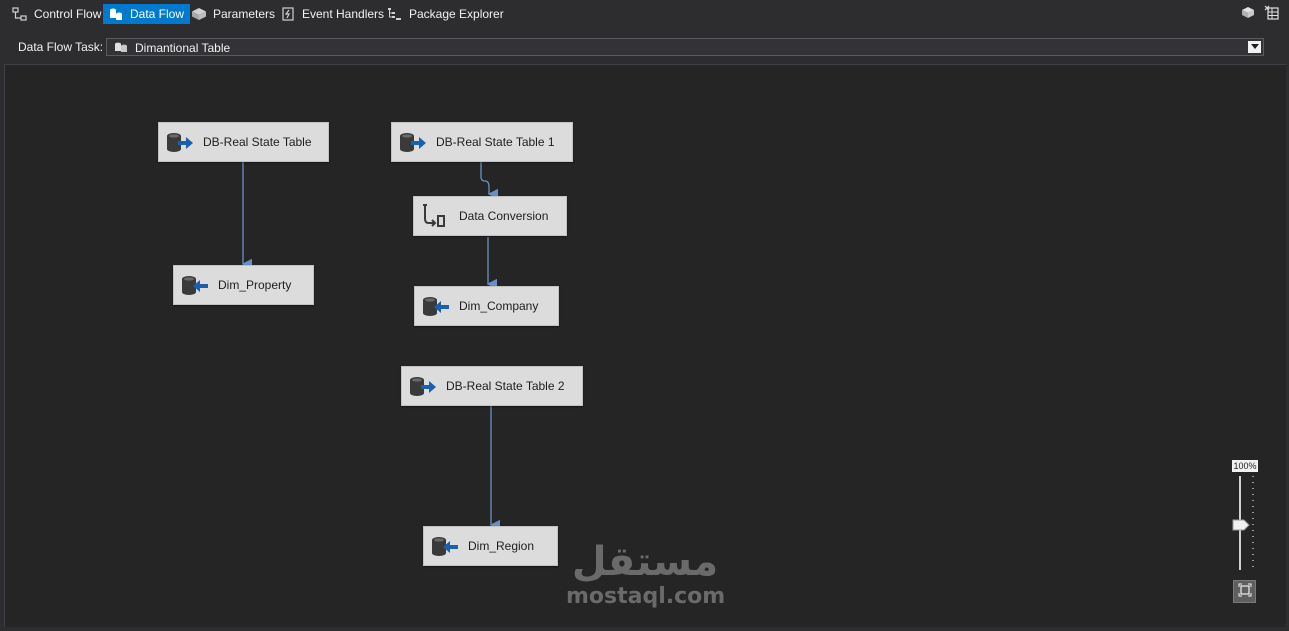 The width and height of the screenshot is (1289, 631). I want to click on zoom-slider-ticks, so click(1253, 523).